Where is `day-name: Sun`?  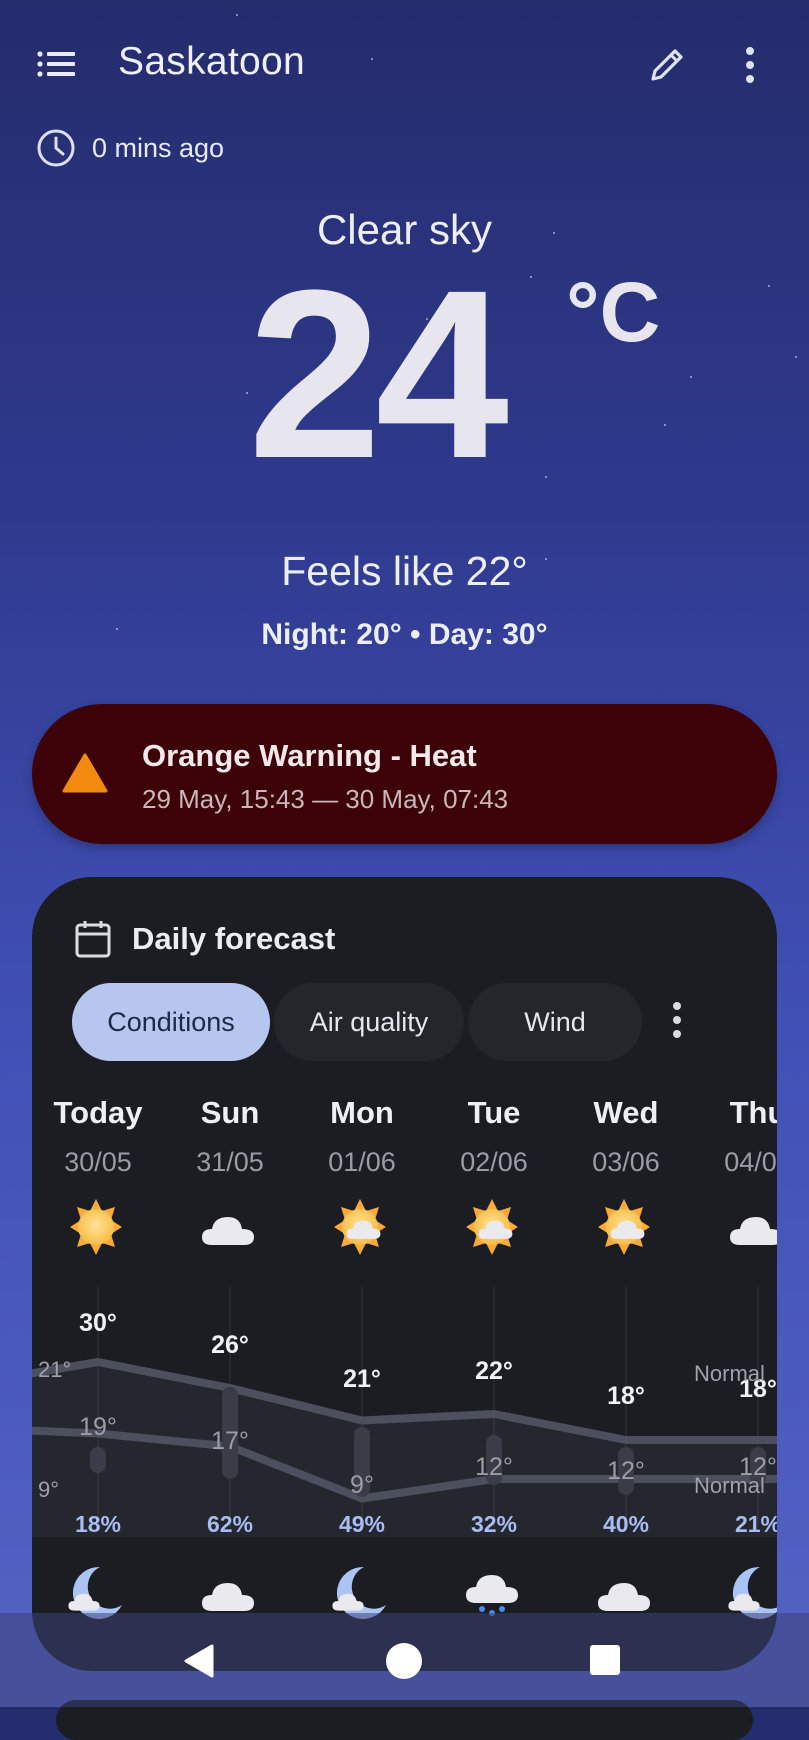 day-name: Sun is located at coordinates (230, 1112).